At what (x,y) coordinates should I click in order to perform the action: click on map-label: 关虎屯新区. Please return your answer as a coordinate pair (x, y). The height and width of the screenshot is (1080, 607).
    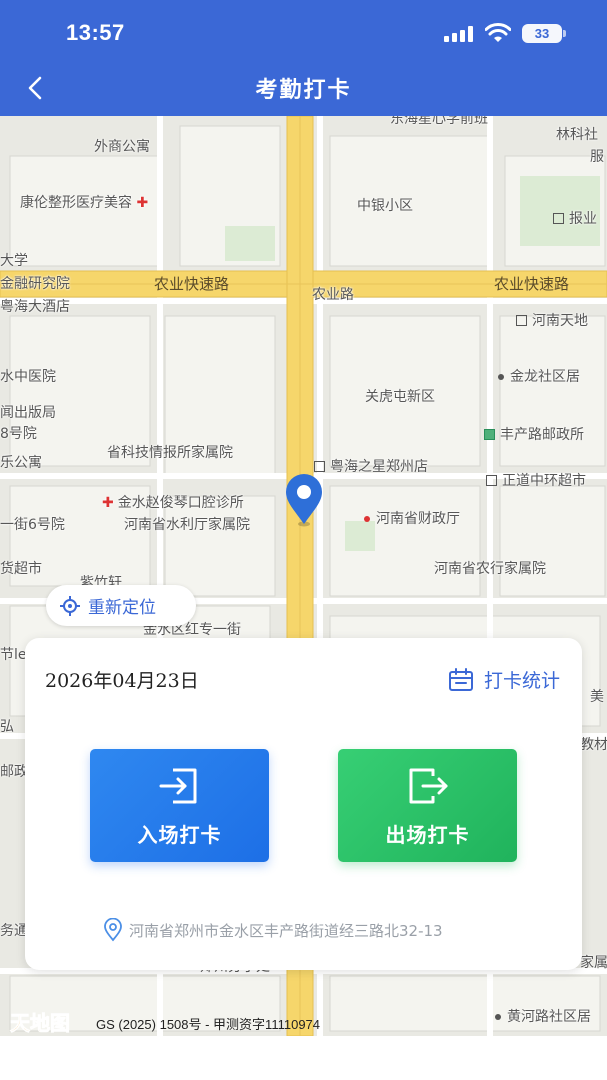
    Looking at the image, I should click on (400, 397).